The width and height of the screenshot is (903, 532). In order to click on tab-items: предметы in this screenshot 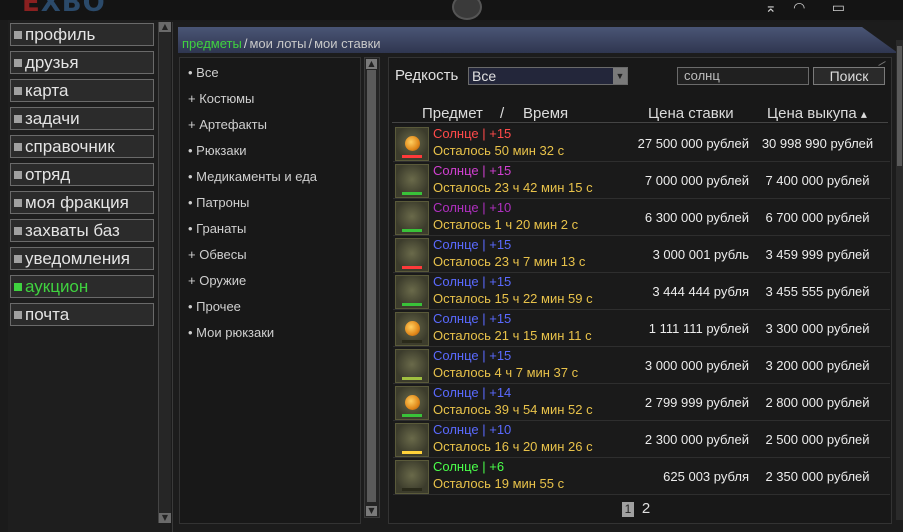, I will do `click(212, 43)`.